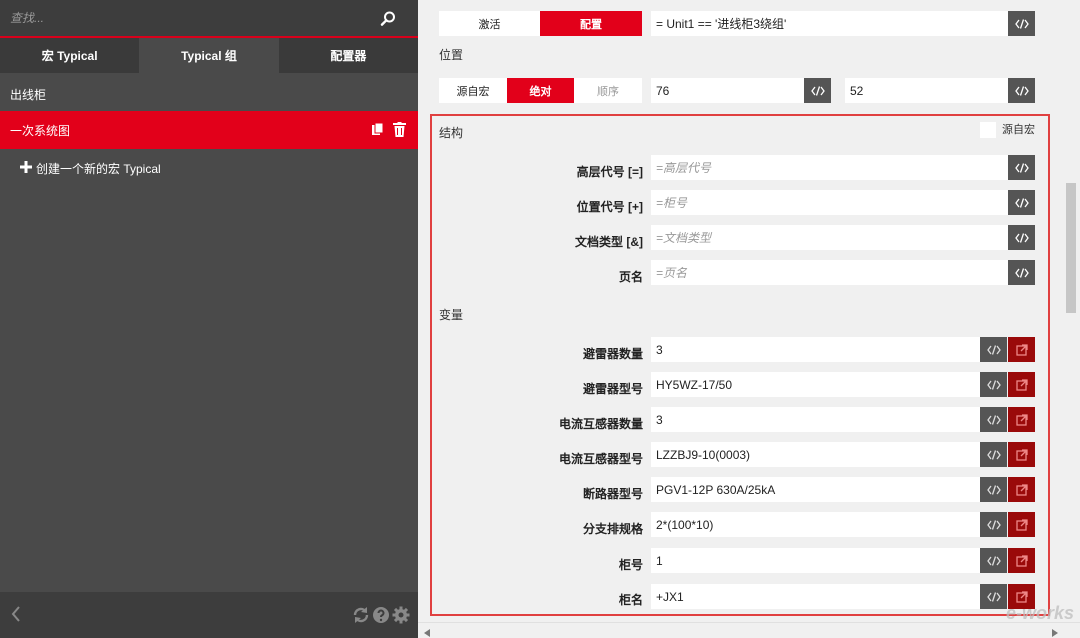 The image size is (1080, 638). I want to click on list-item-label: 一次系统图, so click(40, 130).